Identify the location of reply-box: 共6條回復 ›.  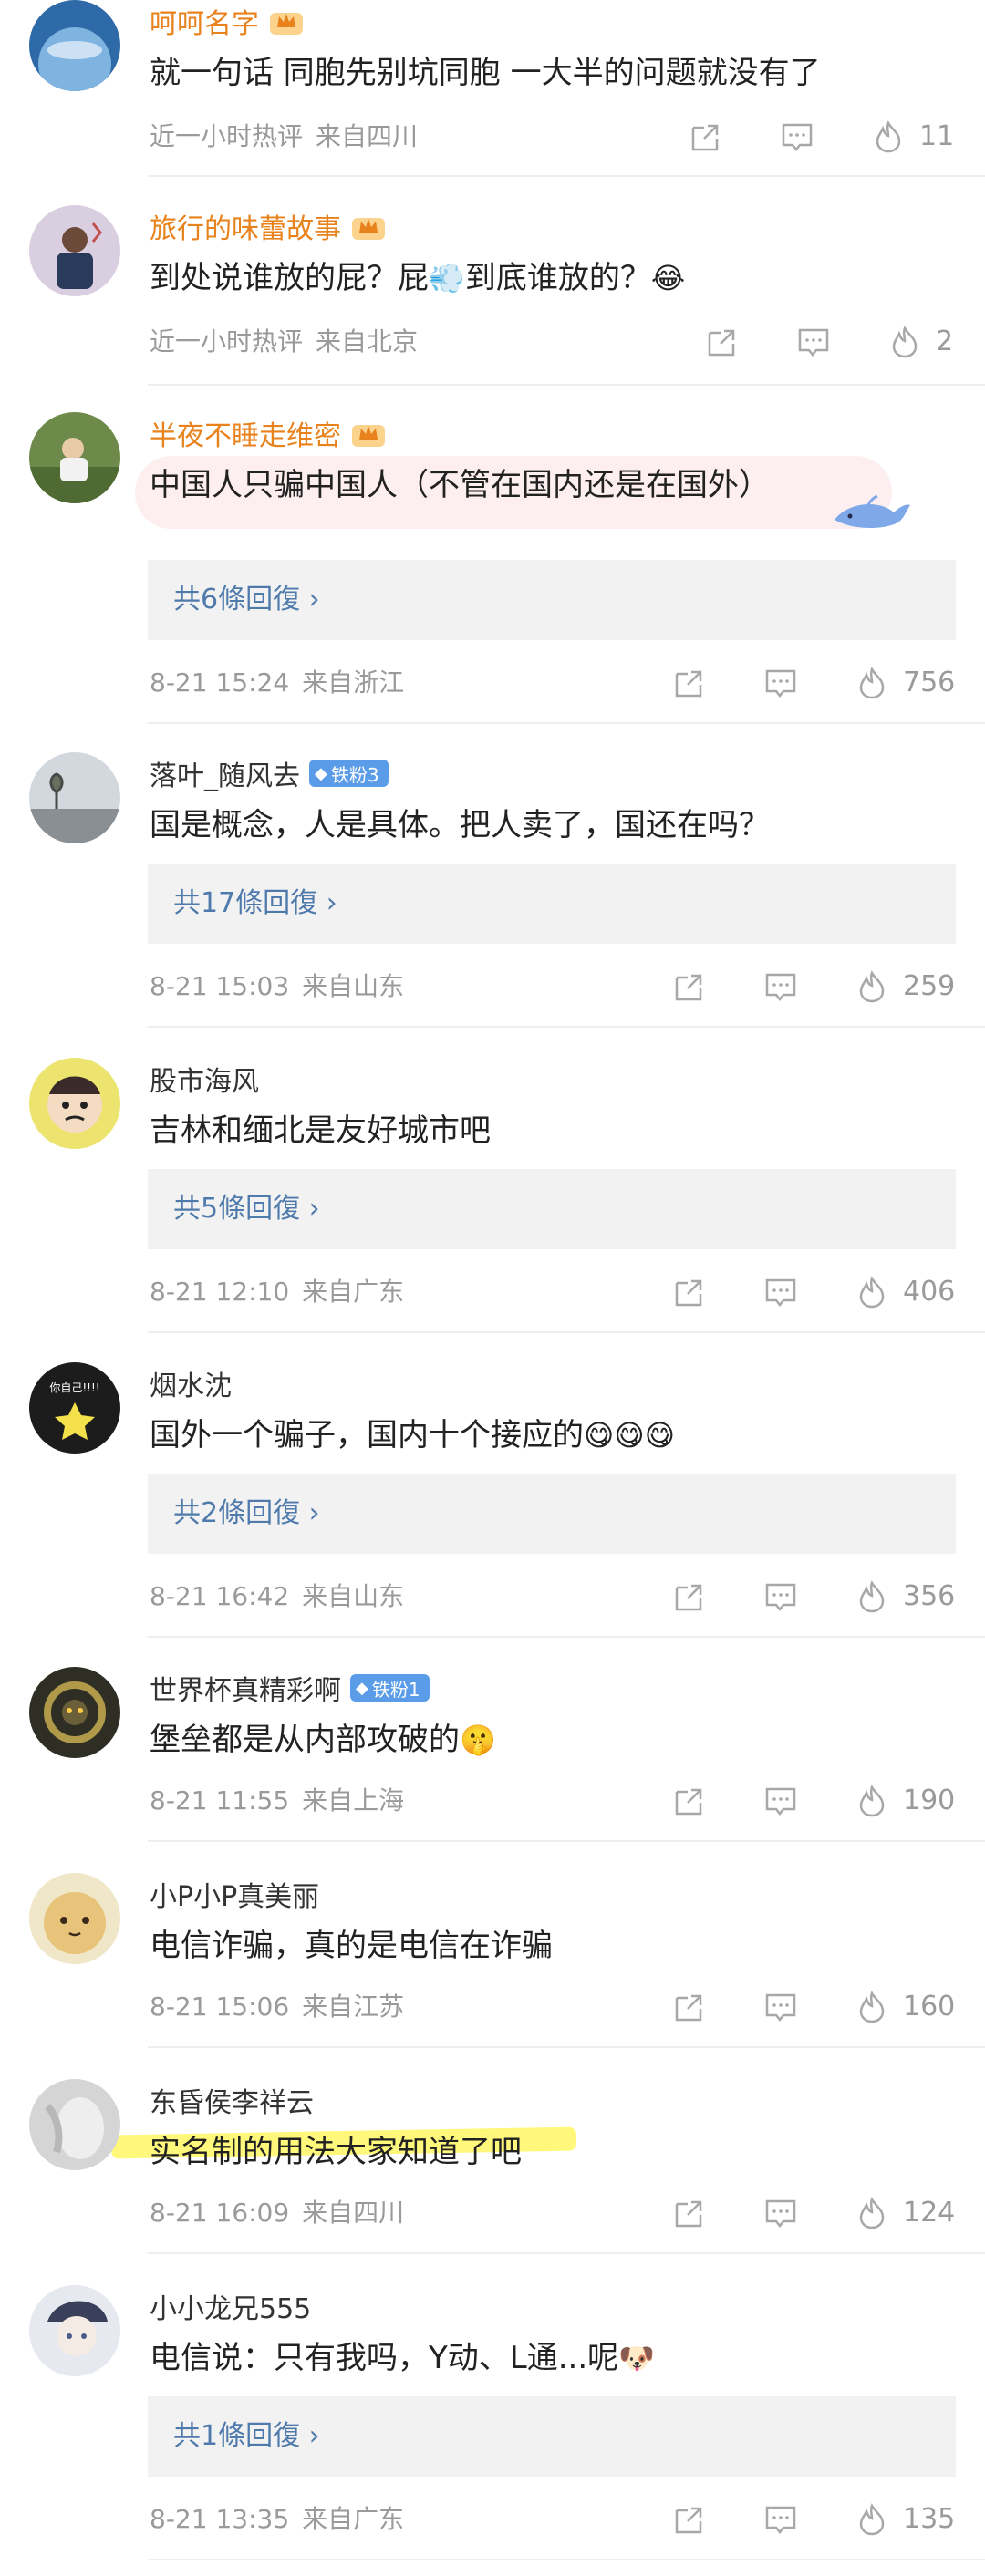
(552, 600).